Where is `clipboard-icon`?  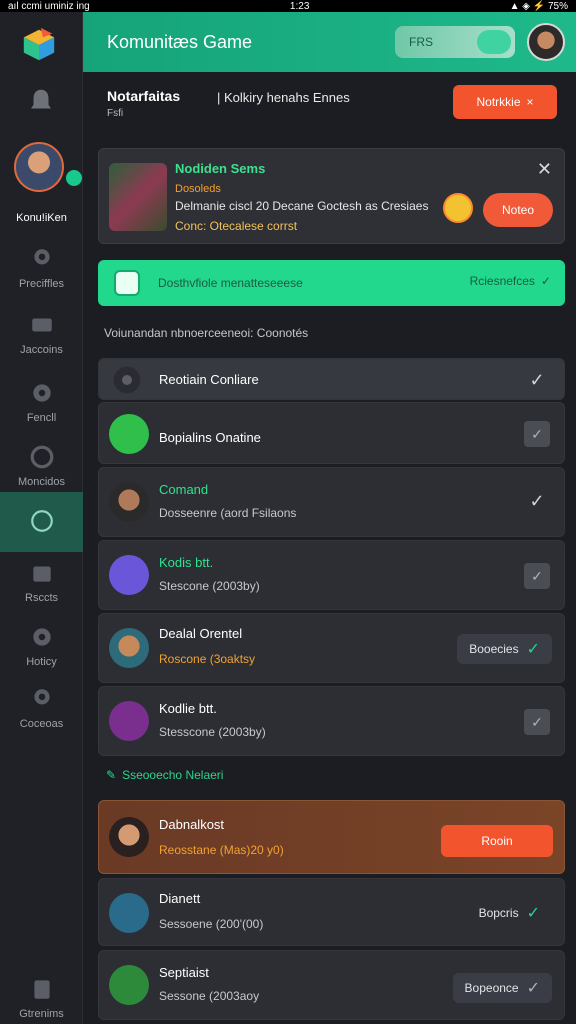 clipboard-icon is located at coordinates (41, 989).